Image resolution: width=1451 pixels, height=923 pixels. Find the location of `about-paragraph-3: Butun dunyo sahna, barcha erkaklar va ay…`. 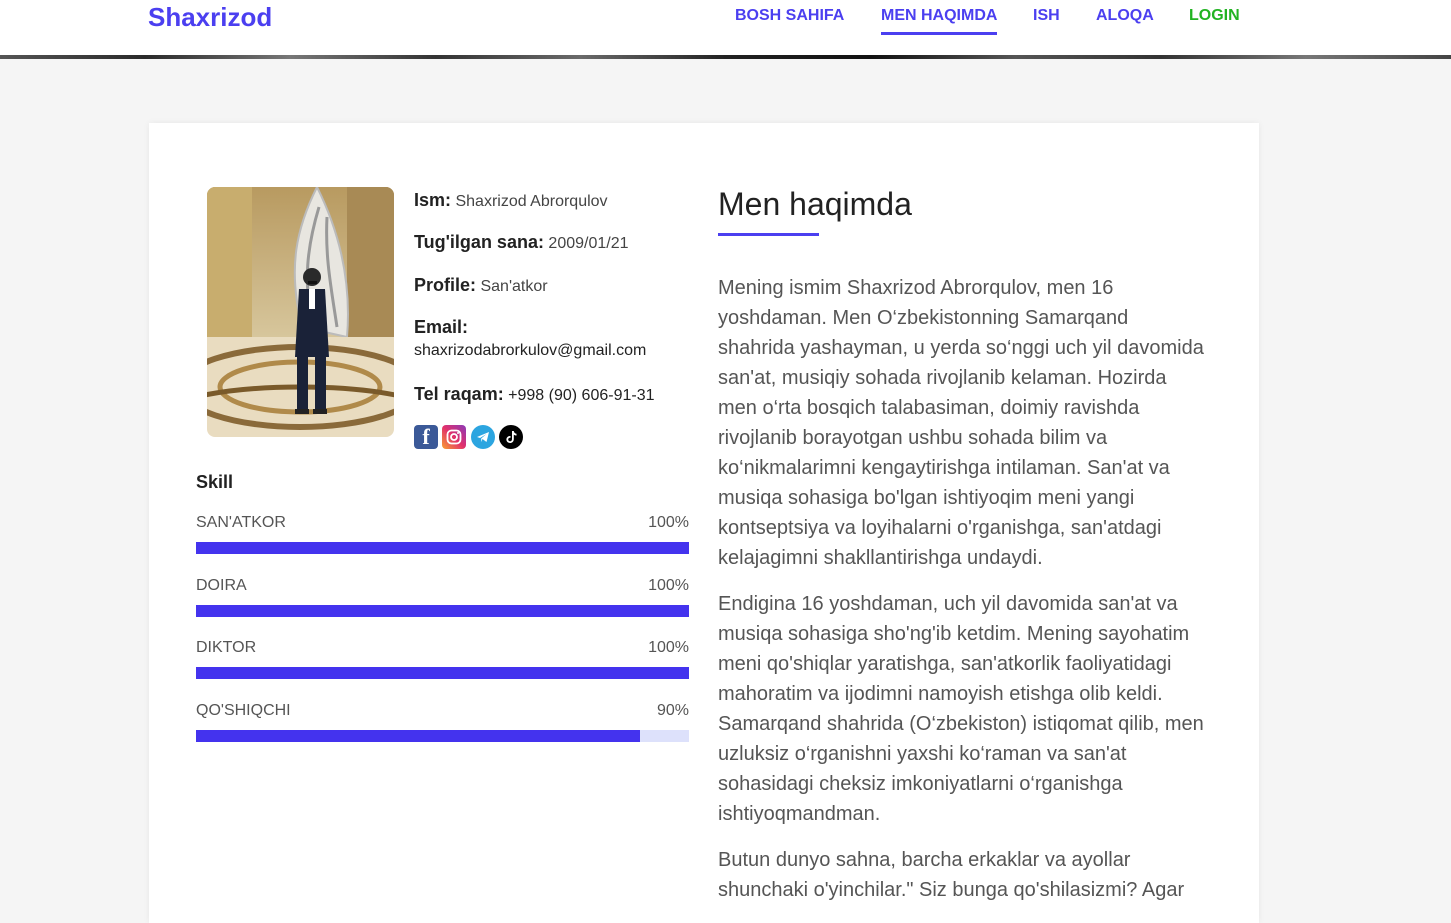

about-paragraph-3: Butun dunyo sahna, barcha erkaklar va ay… is located at coordinates (951, 875).